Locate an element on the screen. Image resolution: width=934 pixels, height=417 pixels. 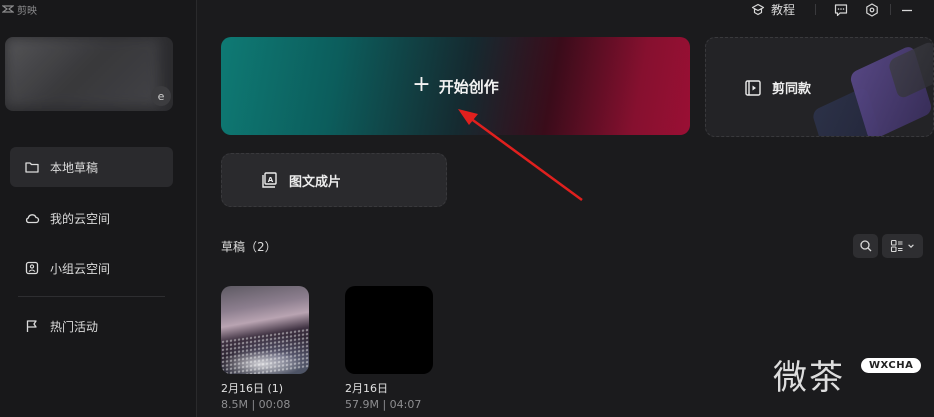
image-text-label: 图文成片 is located at coordinates (315, 182).